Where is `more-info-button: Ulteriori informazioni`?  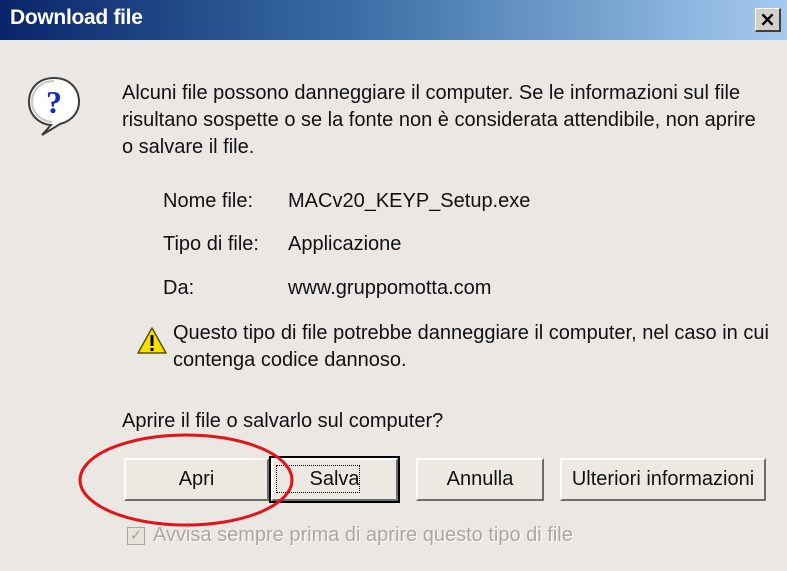
more-info-button: Ulteriori informazioni is located at coordinates (663, 479).